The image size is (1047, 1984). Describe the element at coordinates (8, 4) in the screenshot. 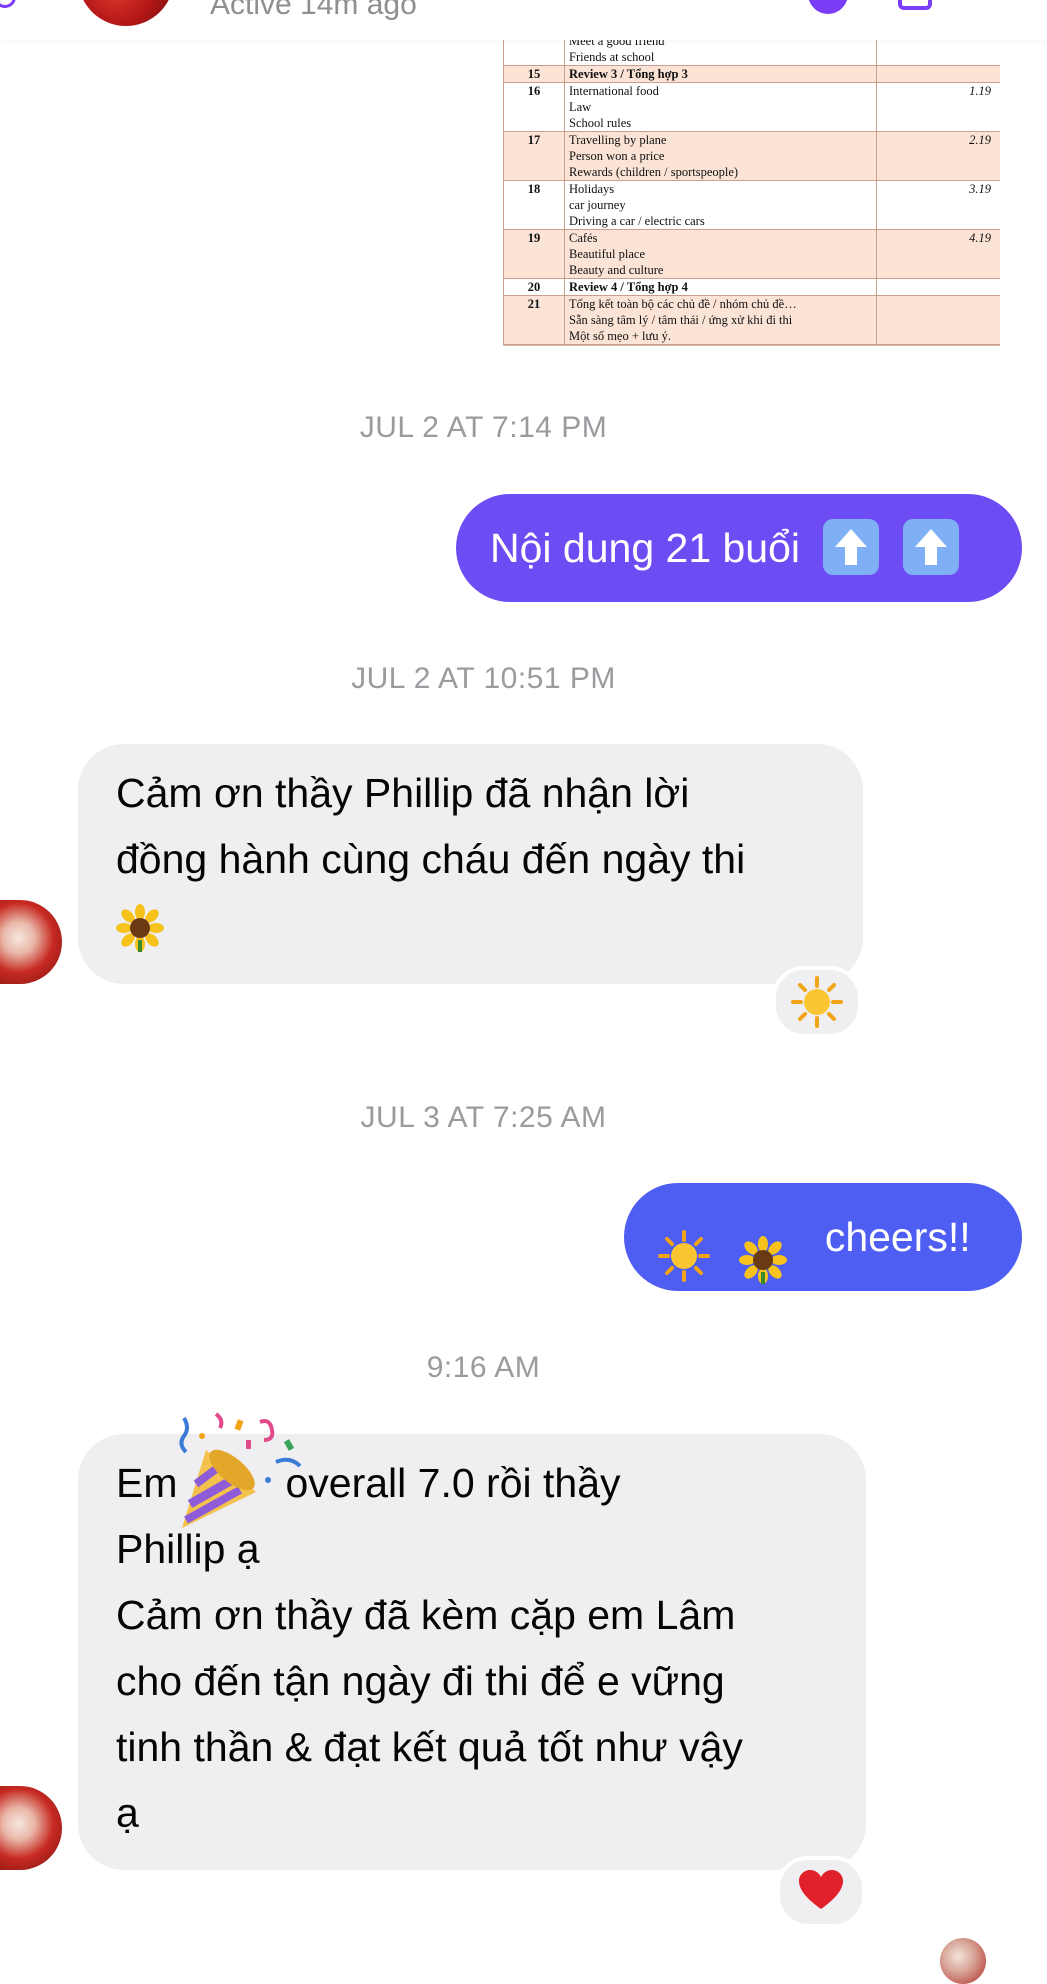

I see `back-icon` at that location.